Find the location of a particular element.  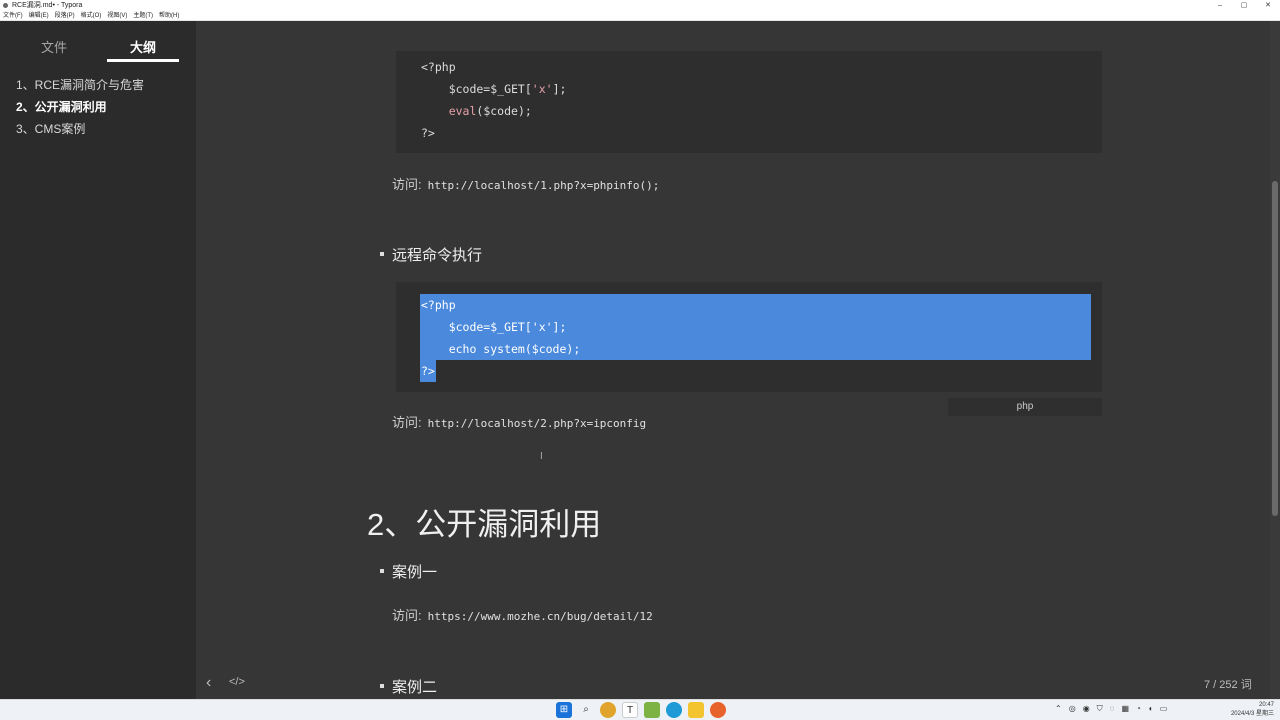

code-line: <?php is located at coordinates (438, 67).